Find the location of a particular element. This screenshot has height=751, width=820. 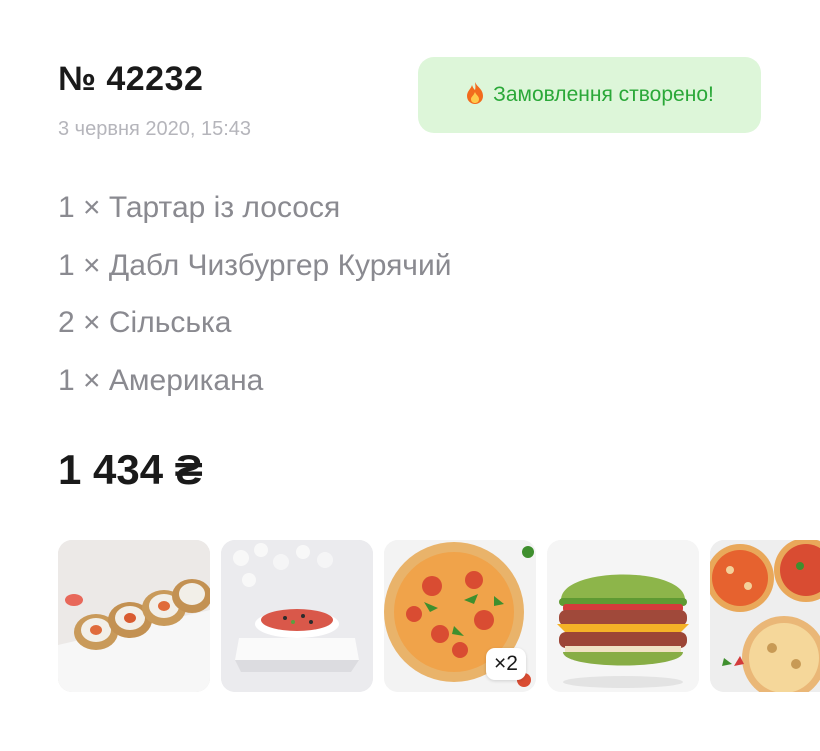

quantity-badge: ×2 is located at coordinates (506, 664).